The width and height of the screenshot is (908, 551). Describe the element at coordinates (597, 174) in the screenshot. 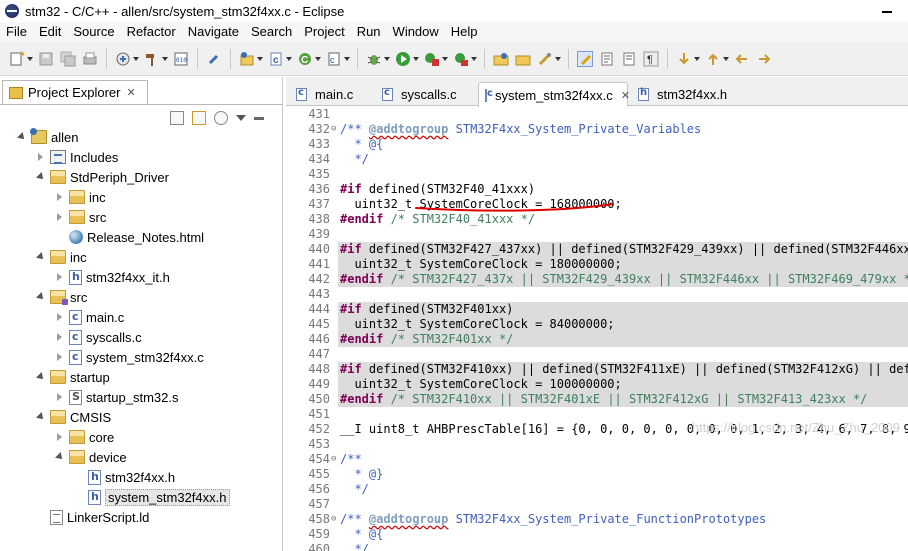

I see `code-line: 435` at that location.